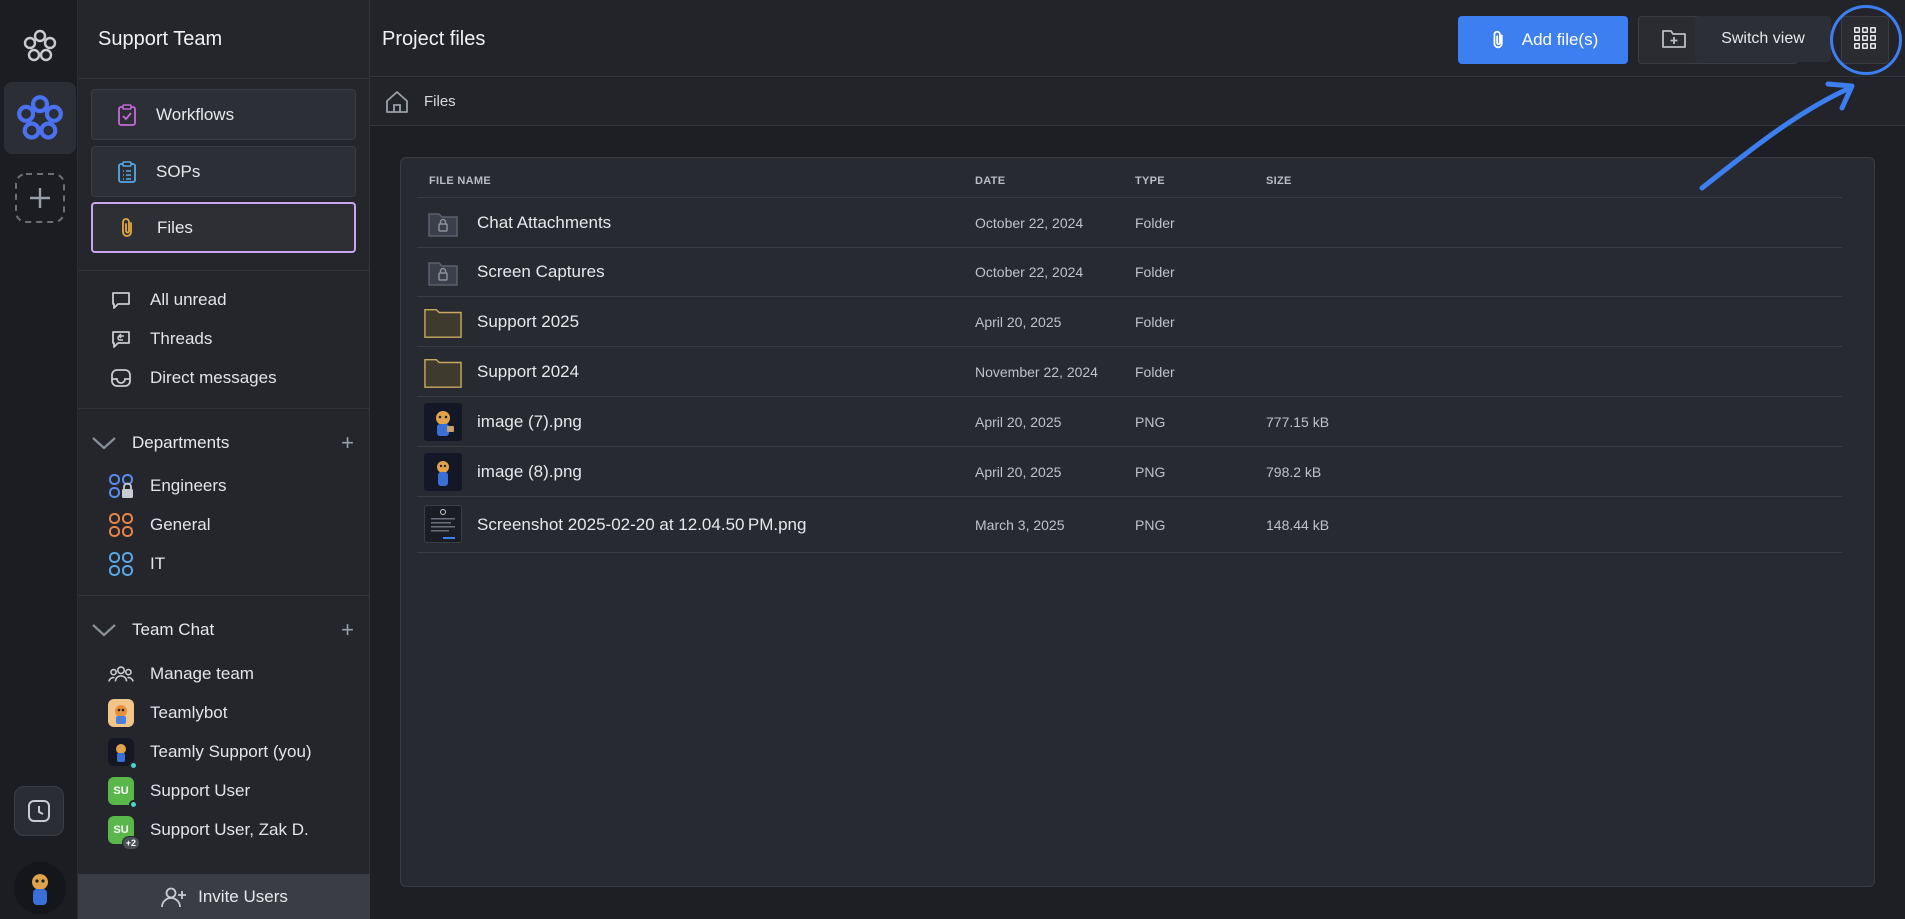  I want to click on sidebar-item-teamly-support: Teamly Support (you), so click(210, 753).